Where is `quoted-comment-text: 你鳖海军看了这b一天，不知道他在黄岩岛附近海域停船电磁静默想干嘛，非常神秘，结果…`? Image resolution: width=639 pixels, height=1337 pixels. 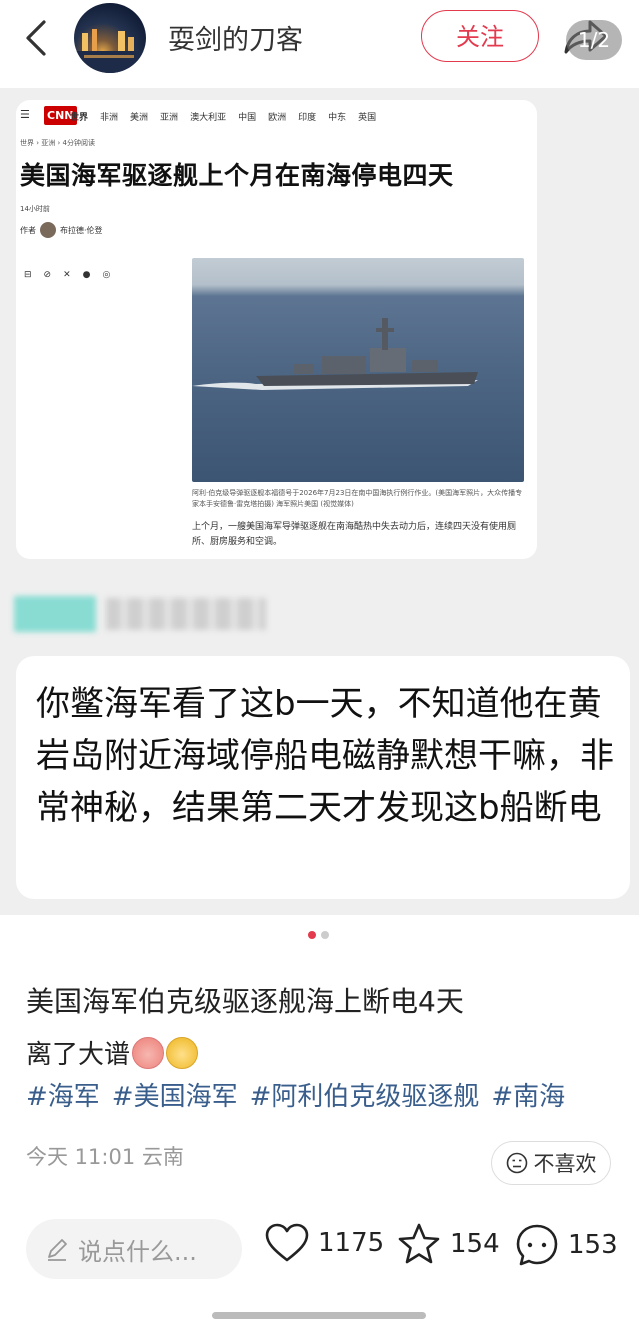 quoted-comment-text: 你鳖海军看了这b一天，不知道他在黄岩岛附近海域停船电磁静默想干嘛，非常神秘，结果… is located at coordinates (325, 756).